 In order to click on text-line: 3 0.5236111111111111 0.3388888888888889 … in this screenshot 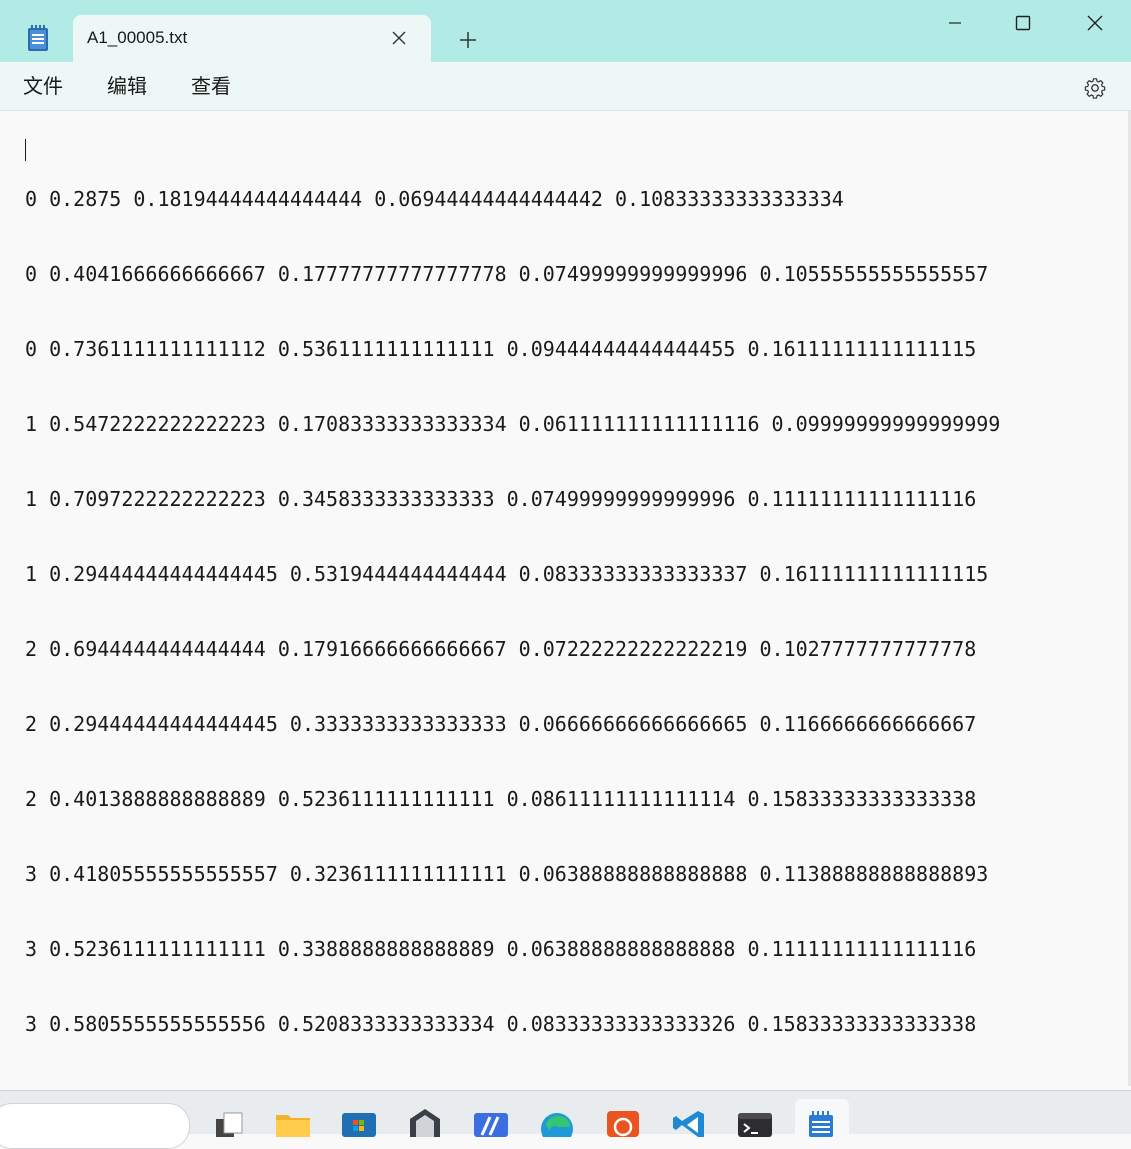, I will do `click(501, 949)`.